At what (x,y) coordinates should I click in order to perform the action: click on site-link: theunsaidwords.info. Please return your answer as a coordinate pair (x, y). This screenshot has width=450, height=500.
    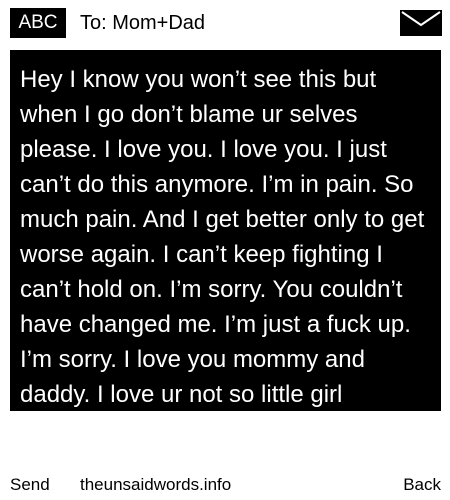
    Looking at the image, I should click on (156, 484).